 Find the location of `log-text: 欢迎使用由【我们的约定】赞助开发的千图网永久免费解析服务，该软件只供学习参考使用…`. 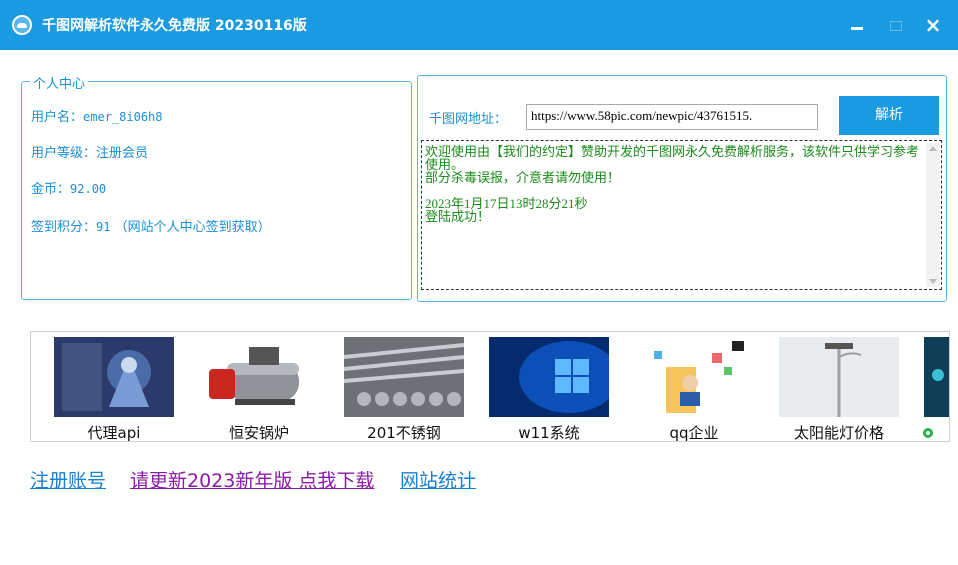

log-text: 欢迎使用由【我们的约定】赞助开发的千图网永久免费解析服务，该软件只供学习参考使用… is located at coordinates (672, 184).